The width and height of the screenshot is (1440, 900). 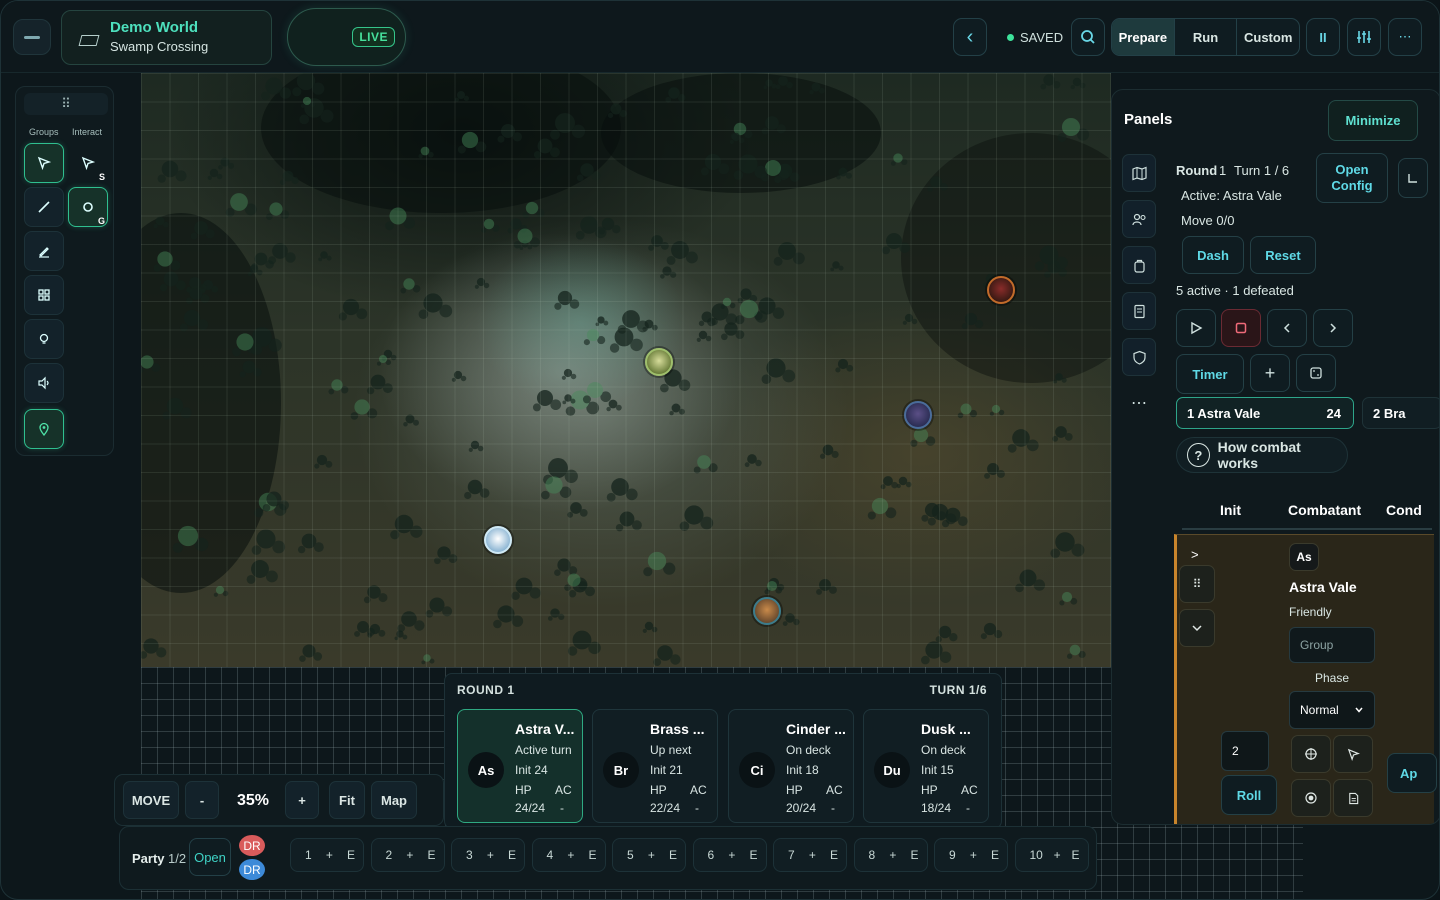 What do you see at coordinates (1195, 554) in the screenshot?
I see `expand-chevron: >` at bounding box center [1195, 554].